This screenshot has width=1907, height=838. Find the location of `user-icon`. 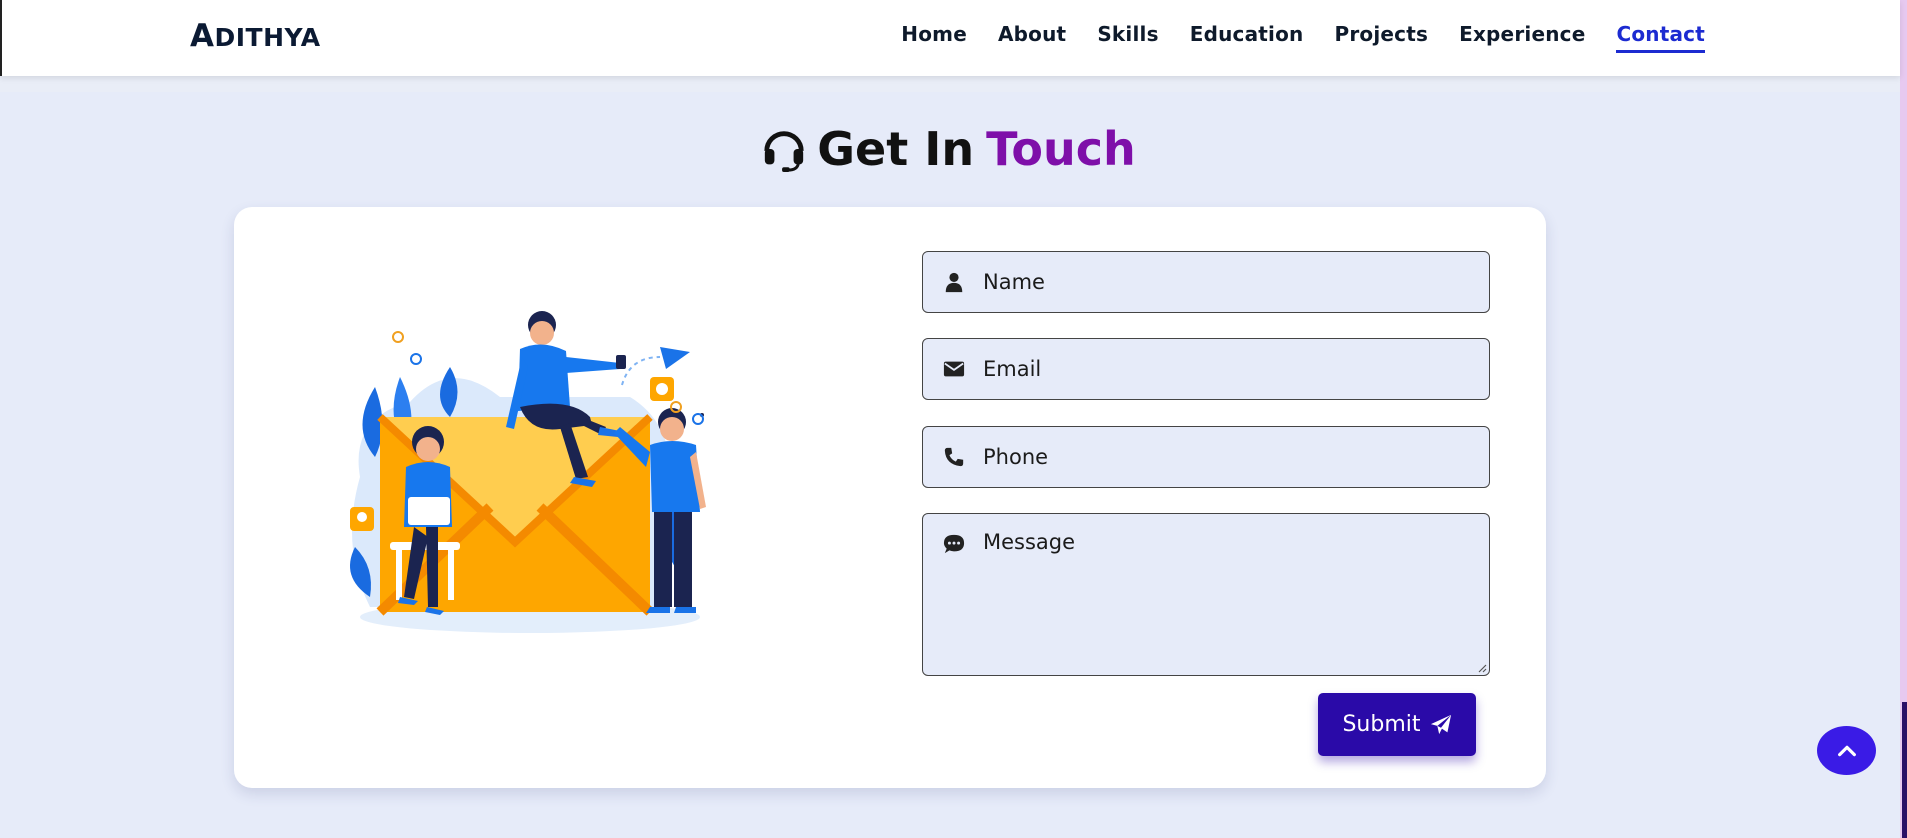

user-icon is located at coordinates (954, 282).